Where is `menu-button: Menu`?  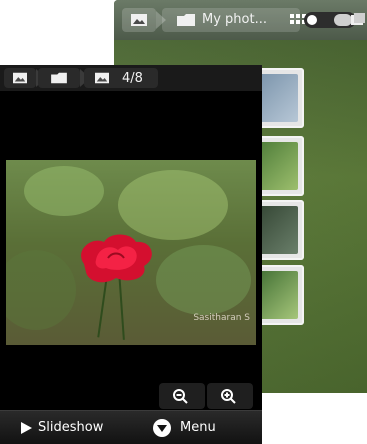
menu-button: Menu is located at coordinates (199, 428).